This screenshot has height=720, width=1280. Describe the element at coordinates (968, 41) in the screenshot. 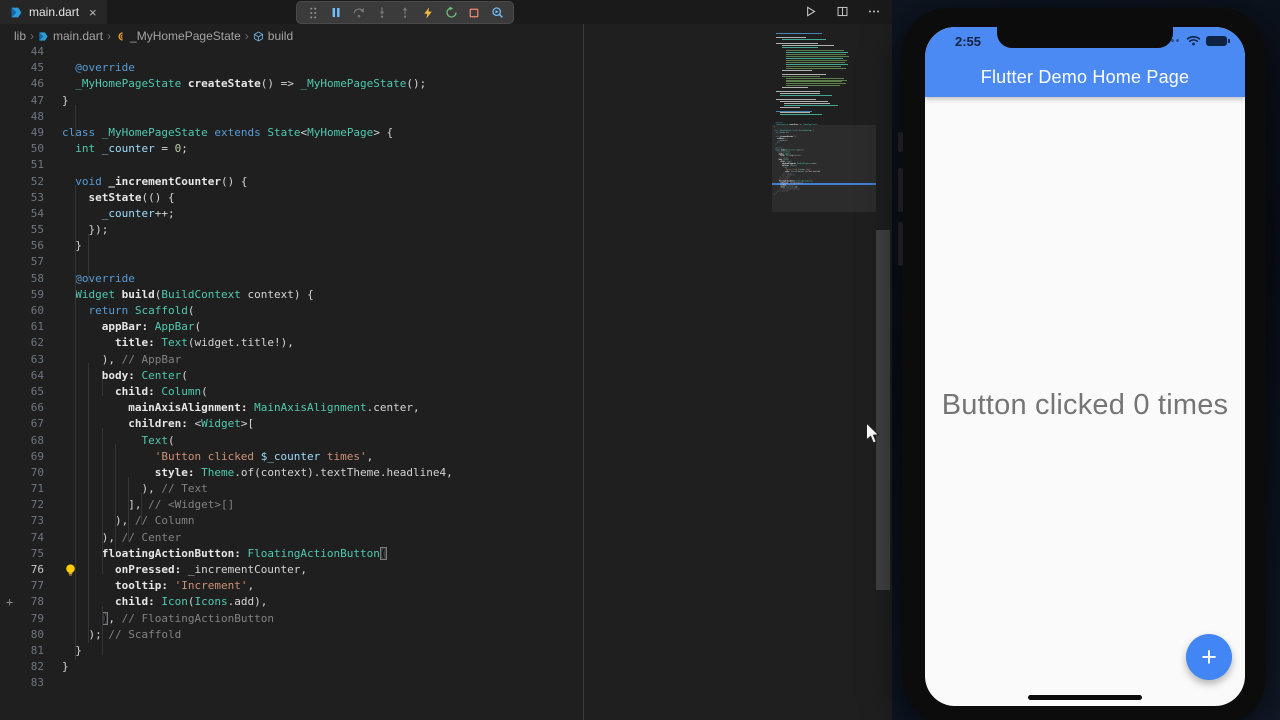

I see `status-bar-time: 2:55` at that location.